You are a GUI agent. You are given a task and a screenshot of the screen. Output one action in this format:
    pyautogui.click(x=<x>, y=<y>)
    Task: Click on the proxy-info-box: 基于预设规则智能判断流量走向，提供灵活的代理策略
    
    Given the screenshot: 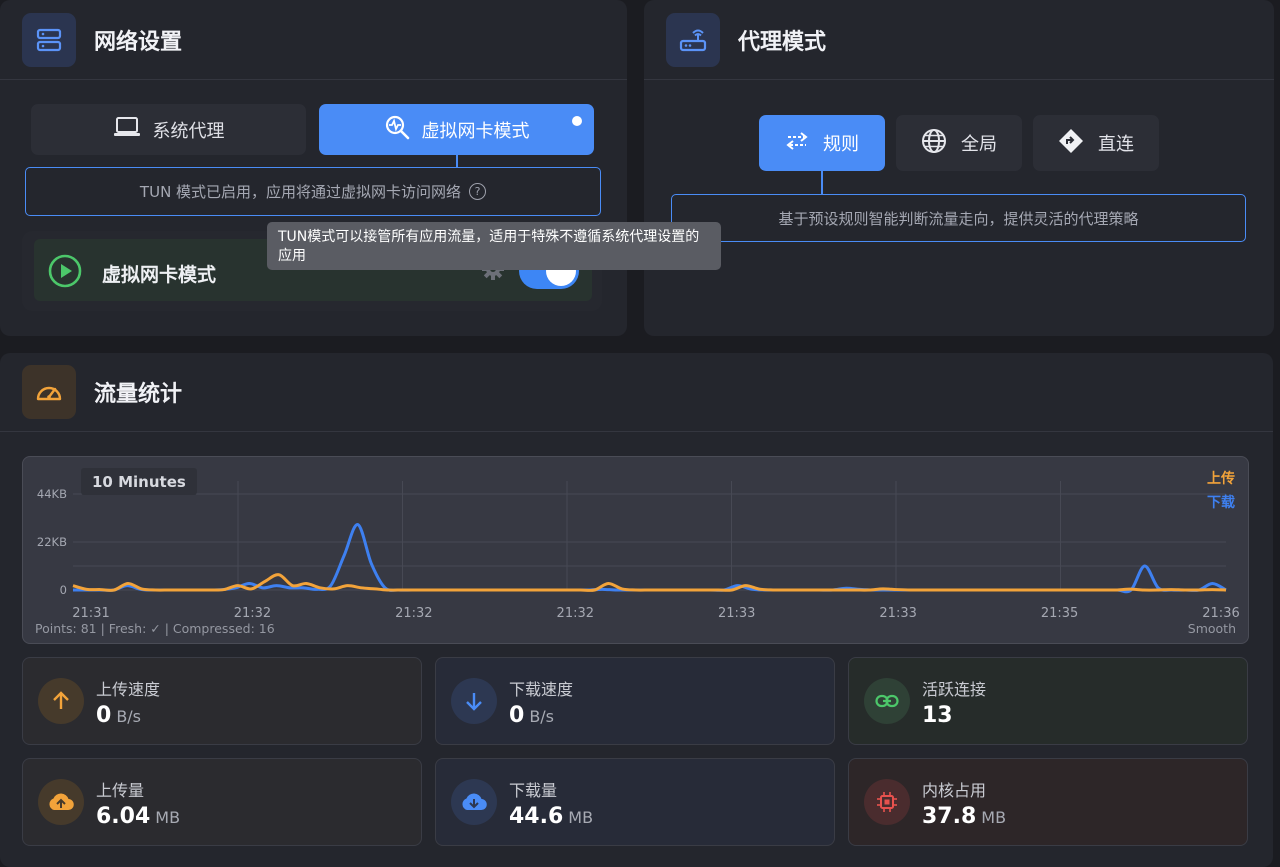 What is the action you would take?
    pyautogui.click(x=958, y=218)
    